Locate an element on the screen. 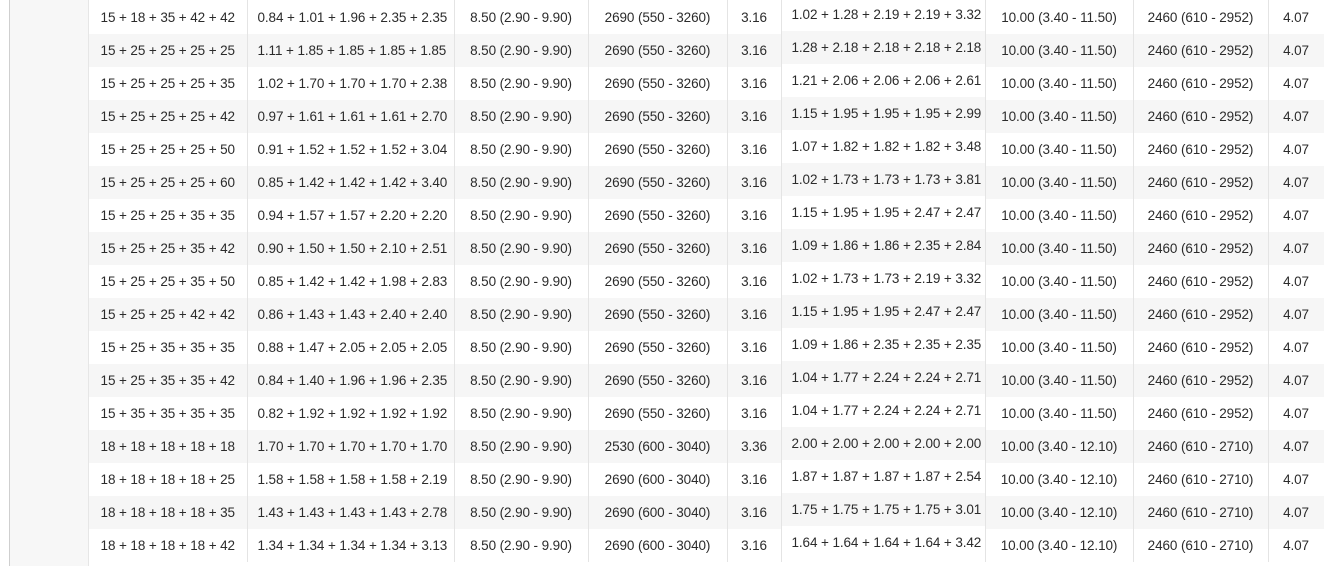 This screenshot has width=1338, height=566. left-panel is located at coordinates (49, 283).